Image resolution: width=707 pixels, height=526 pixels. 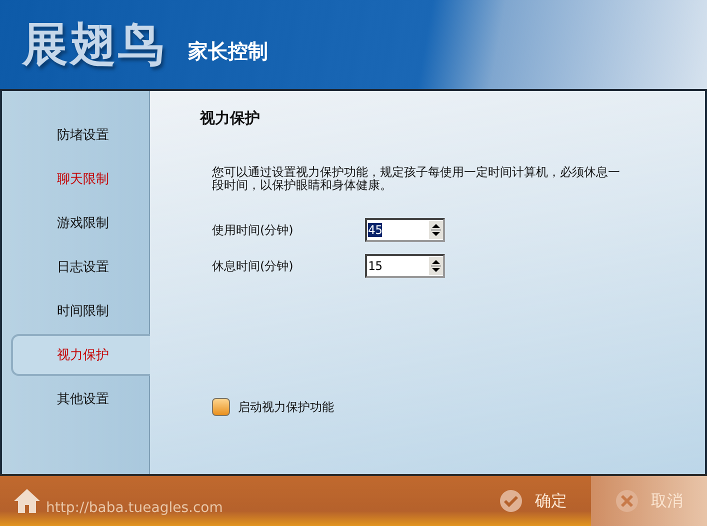 What do you see at coordinates (286, 407) in the screenshot?
I see `checkbox-label: 启动视力保护功能` at bounding box center [286, 407].